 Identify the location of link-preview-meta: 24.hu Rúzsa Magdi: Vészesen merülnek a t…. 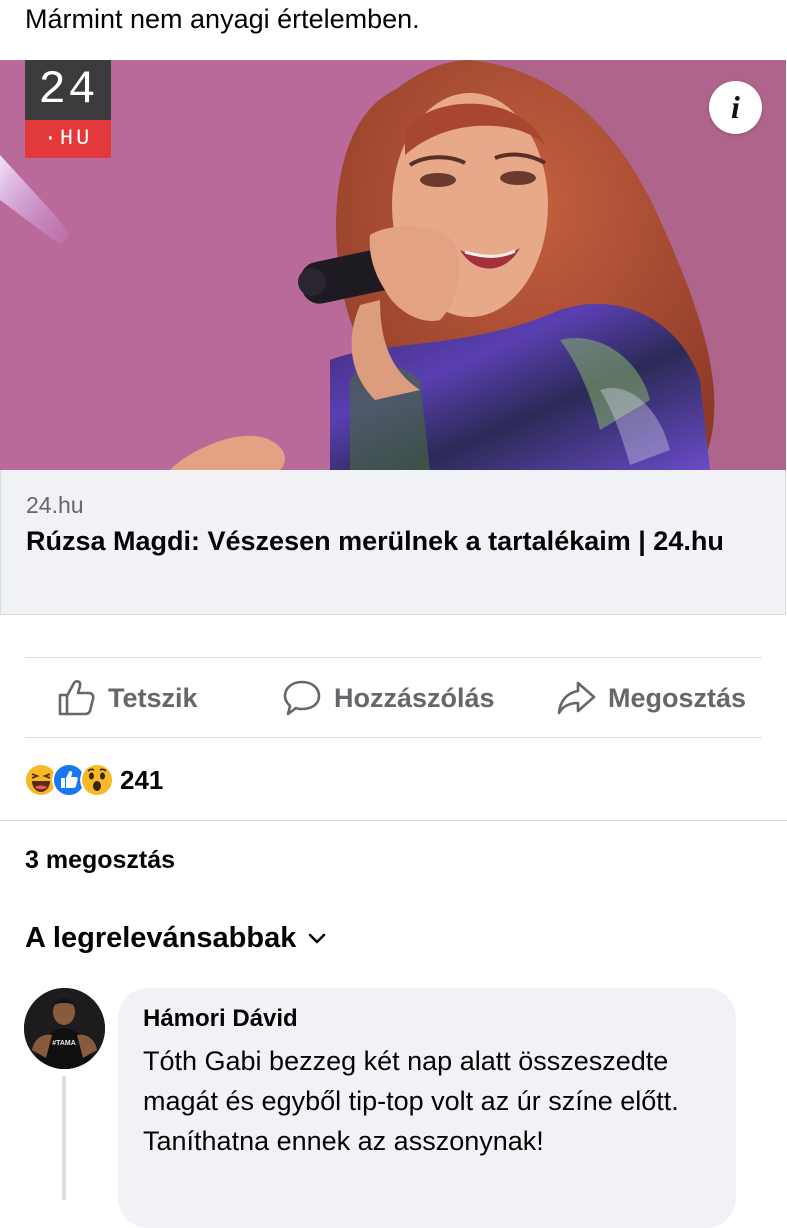
(393, 542).